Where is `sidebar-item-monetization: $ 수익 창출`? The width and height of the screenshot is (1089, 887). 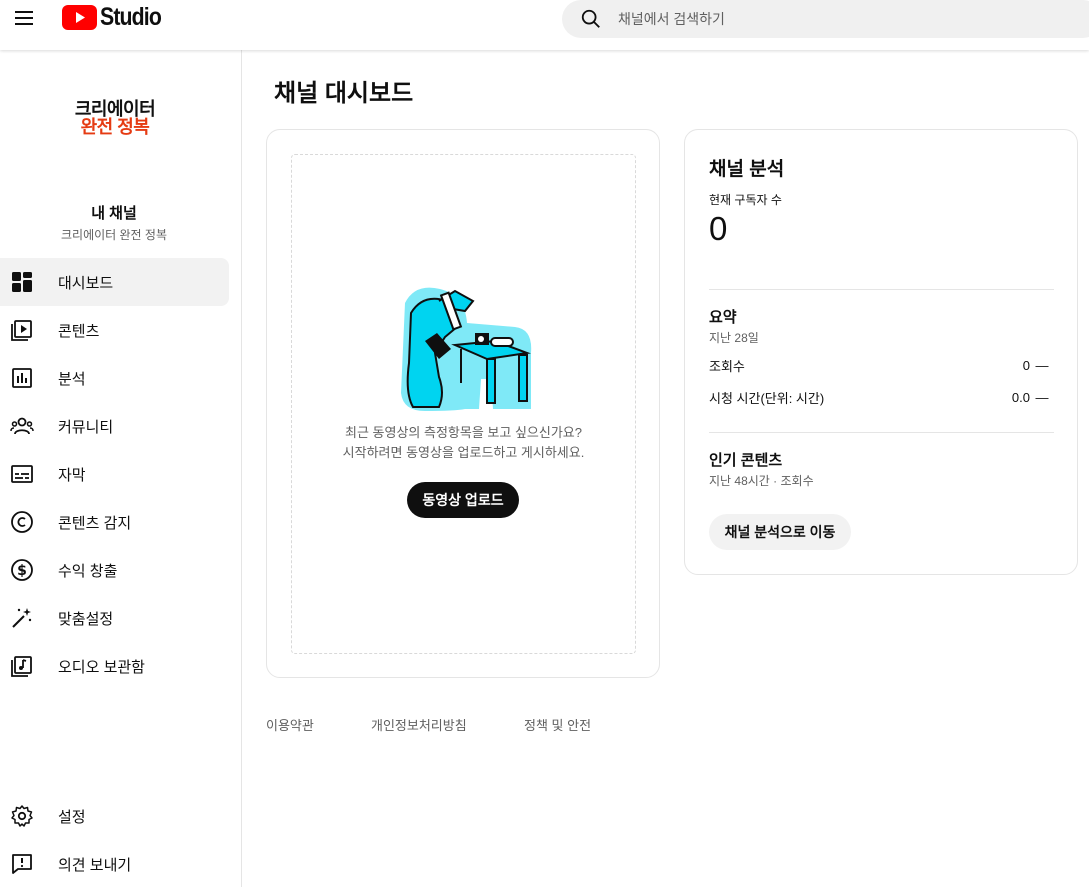
sidebar-item-monetization: $ 수익 창출 is located at coordinates (114, 570).